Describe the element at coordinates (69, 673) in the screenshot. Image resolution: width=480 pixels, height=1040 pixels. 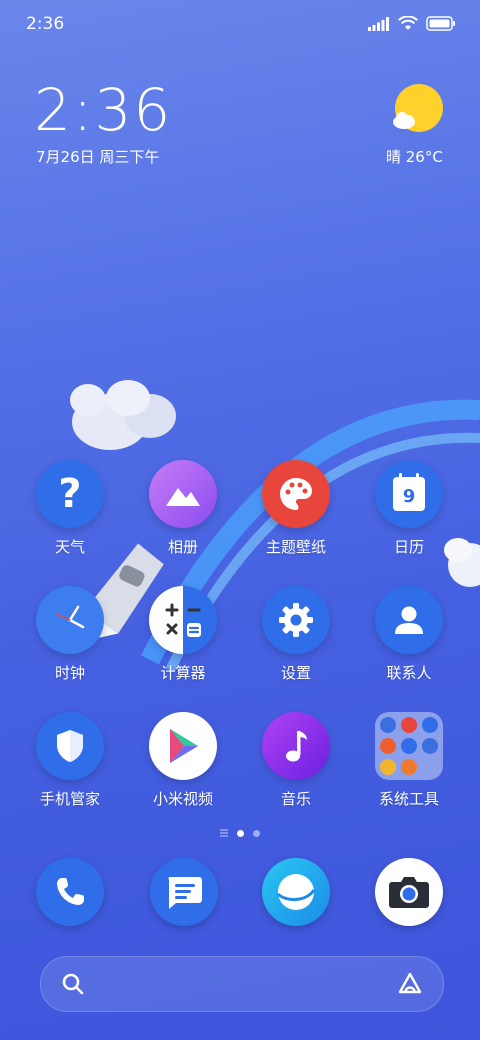
I see `app-label: 时钟` at that location.